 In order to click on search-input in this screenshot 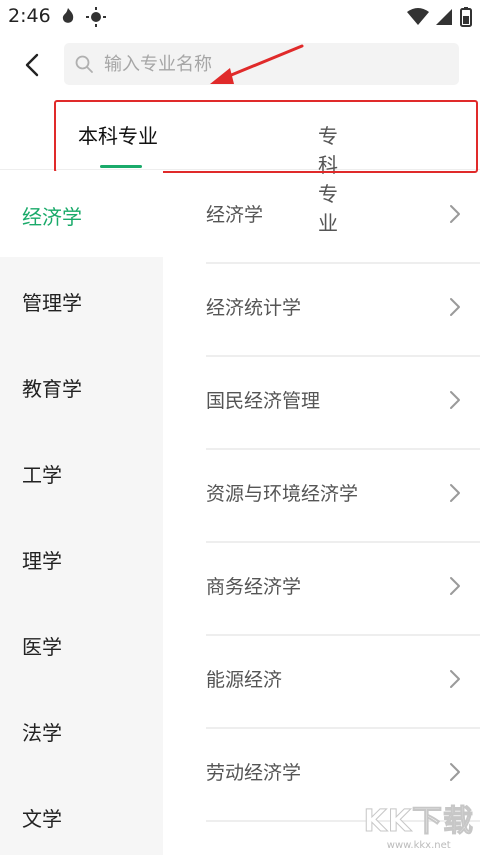, I will do `click(276, 64)`.